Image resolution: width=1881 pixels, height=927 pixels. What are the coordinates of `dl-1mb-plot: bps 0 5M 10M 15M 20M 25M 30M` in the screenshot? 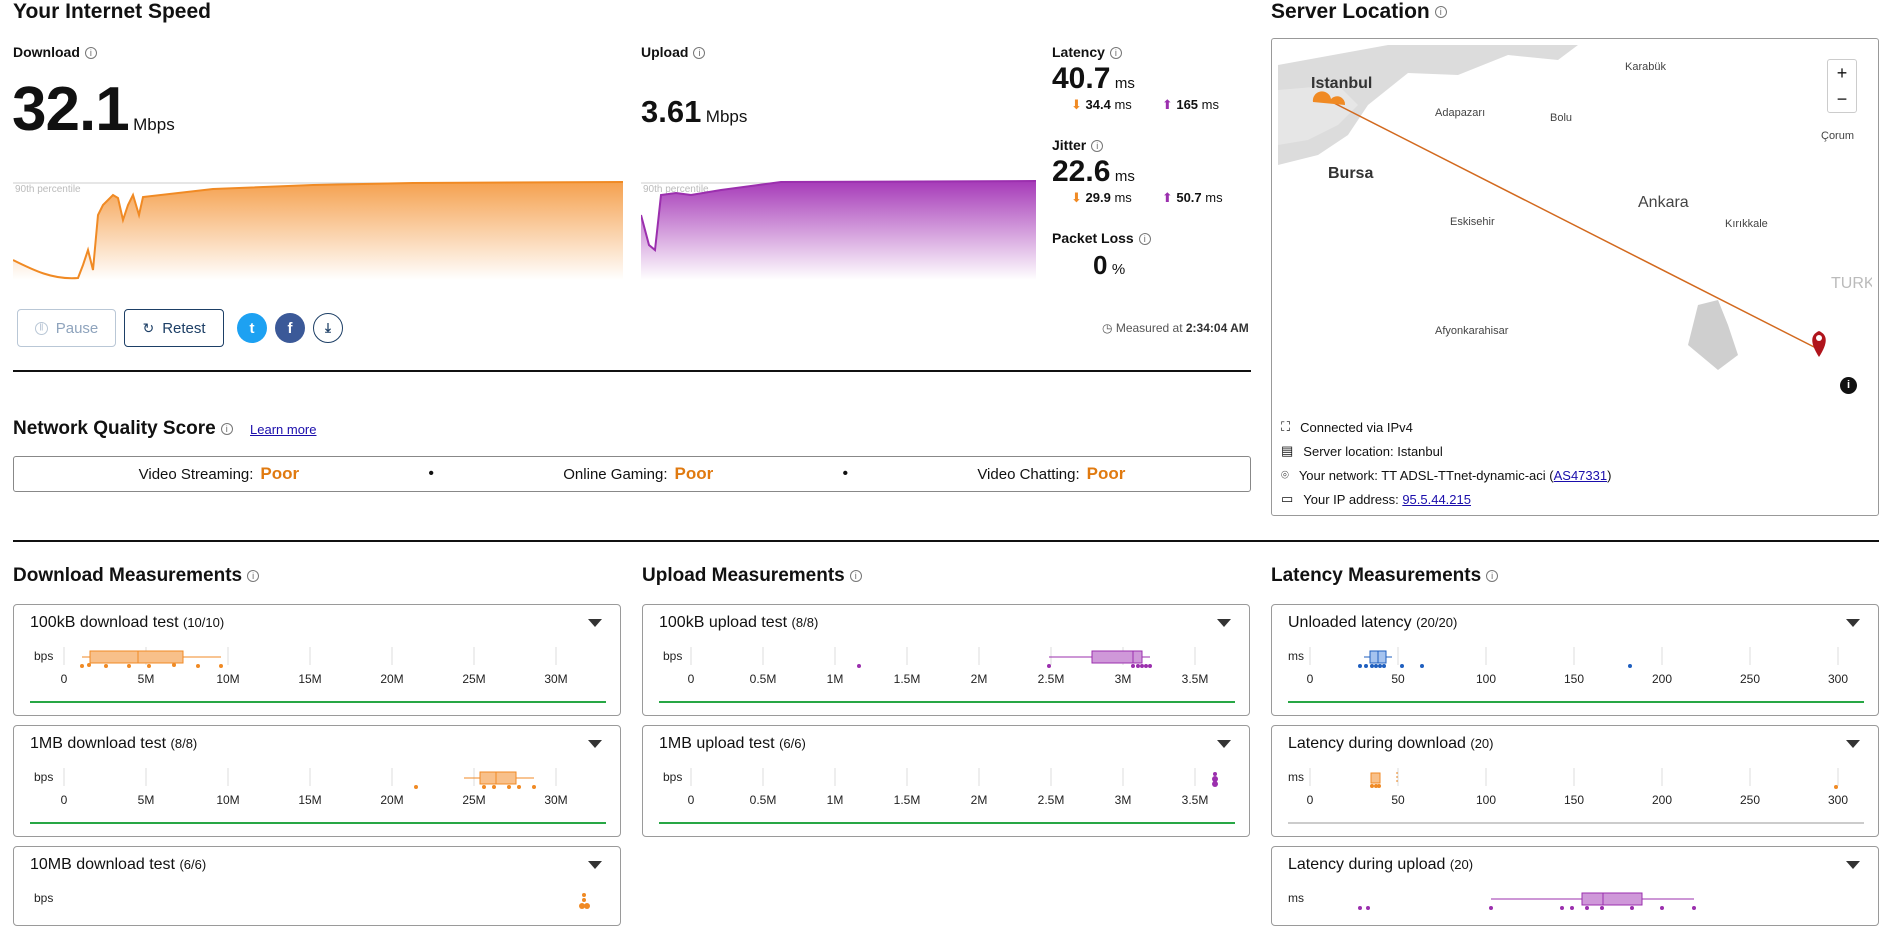 It's located at (318, 796).